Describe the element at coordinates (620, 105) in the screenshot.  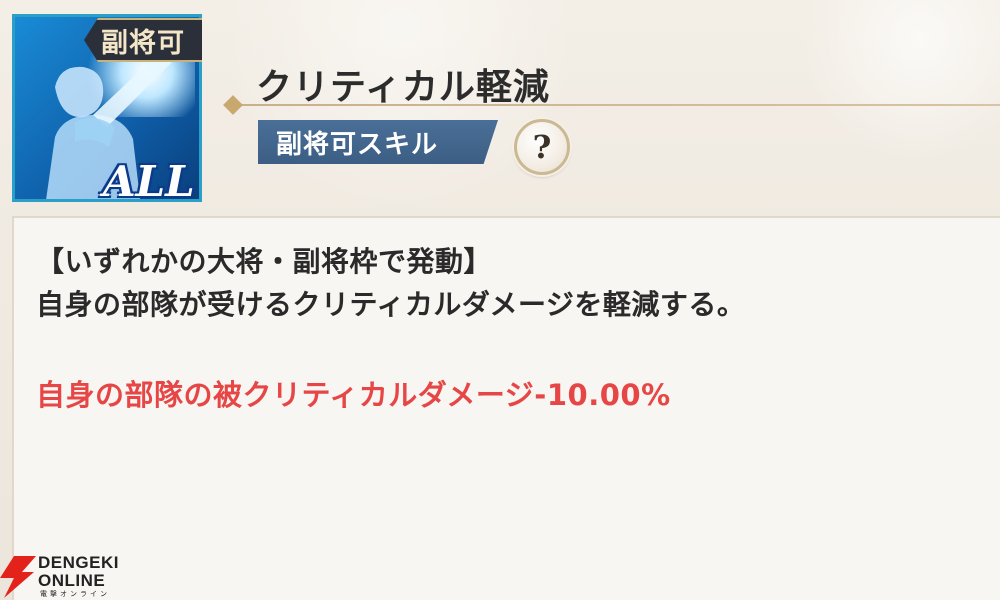
I see `divider-line` at that location.